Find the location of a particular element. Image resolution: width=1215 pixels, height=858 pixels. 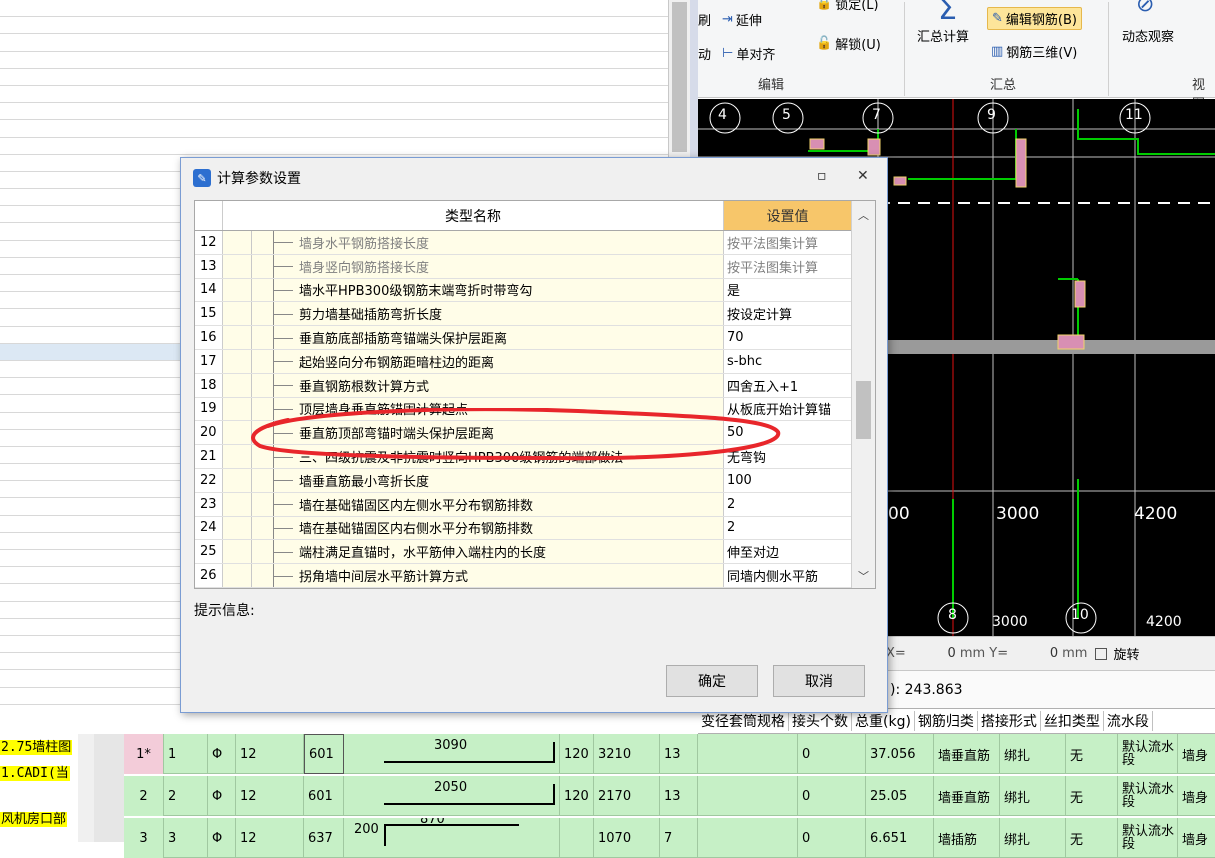

cancel-button: 取消 is located at coordinates (819, 681).